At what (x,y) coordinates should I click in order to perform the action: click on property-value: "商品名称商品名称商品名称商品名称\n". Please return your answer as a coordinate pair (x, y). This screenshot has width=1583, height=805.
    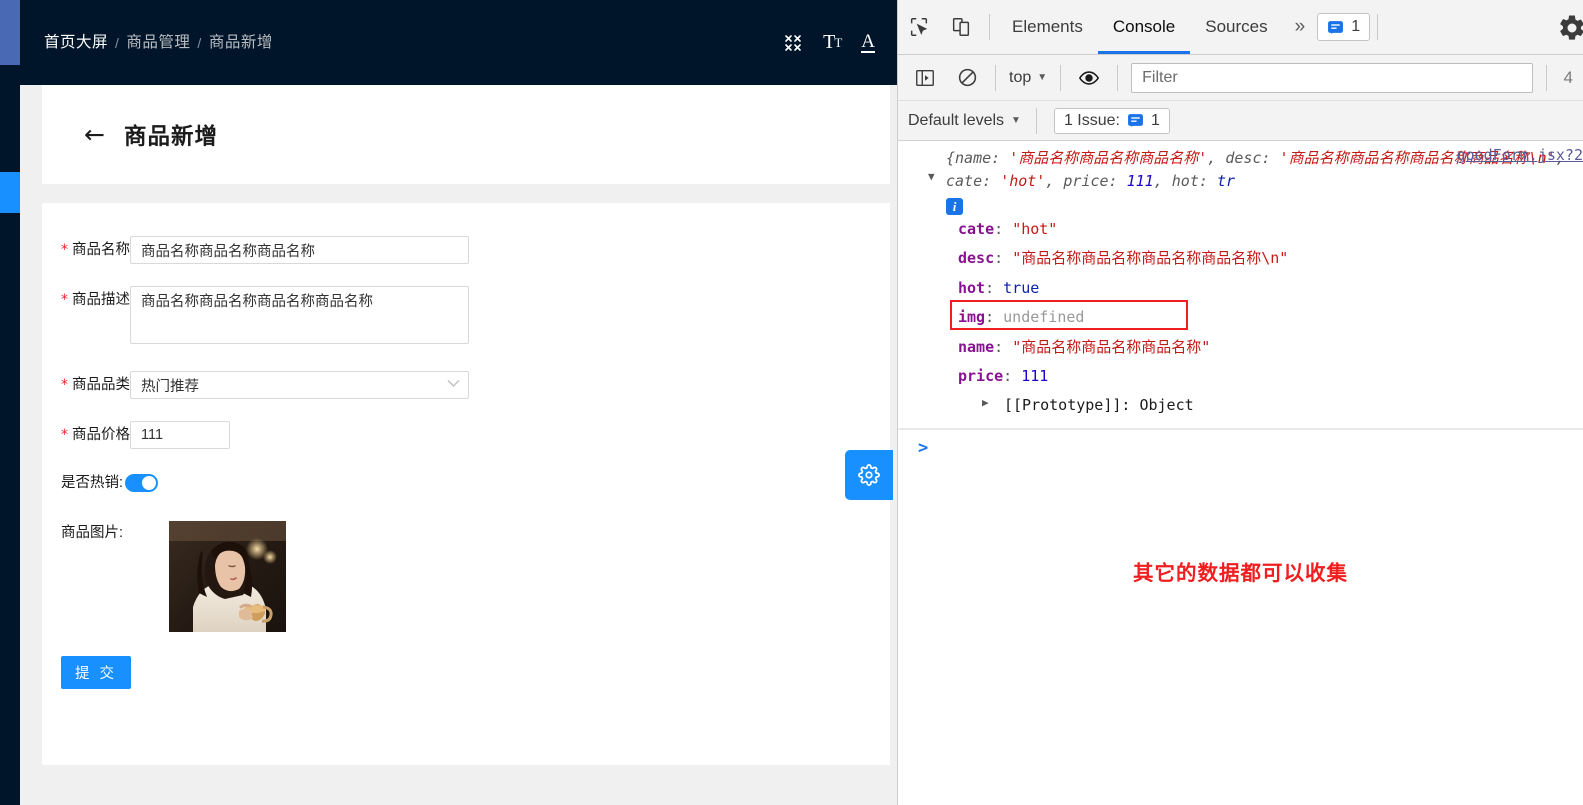
    Looking at the image, I should click on (1150, 258).